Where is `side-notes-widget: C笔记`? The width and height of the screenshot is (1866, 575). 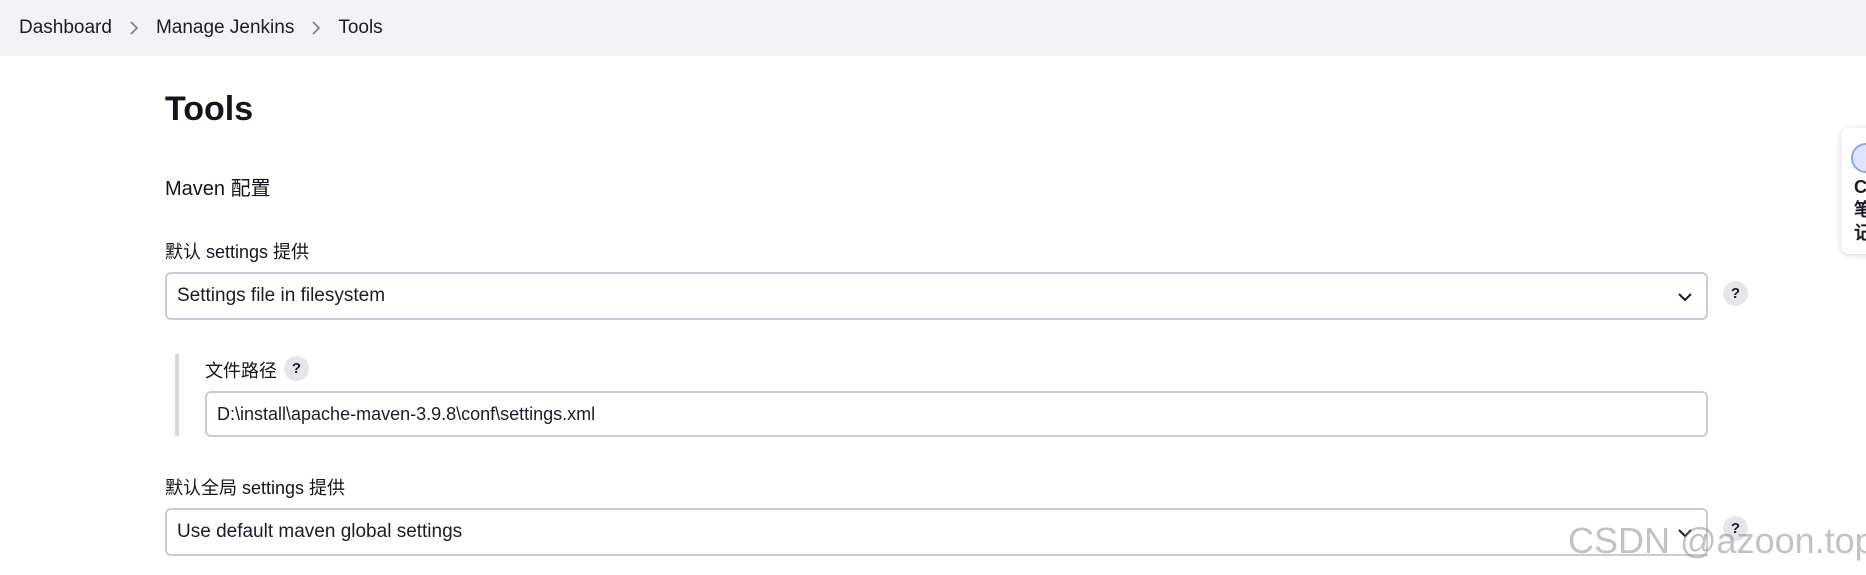
side-notes-widget: C笔记 is located at coordinates (1853, 191).